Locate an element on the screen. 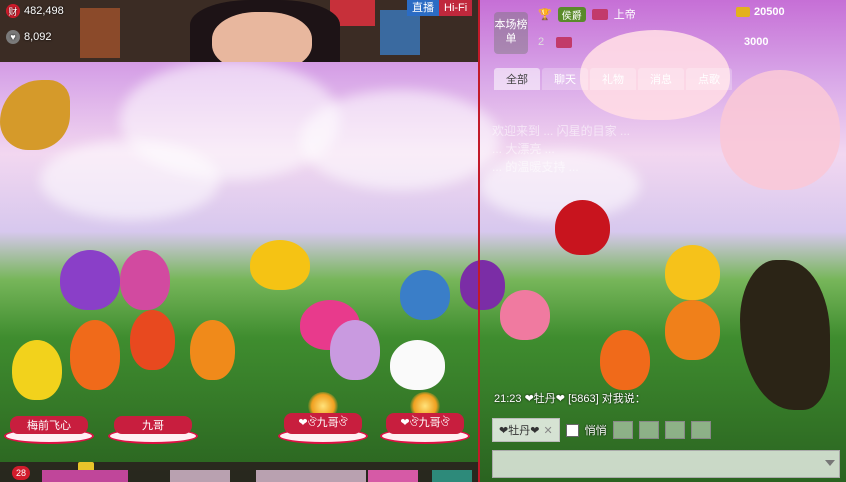  whisper-label: 悄悄 is located at coordinates (595, 431).